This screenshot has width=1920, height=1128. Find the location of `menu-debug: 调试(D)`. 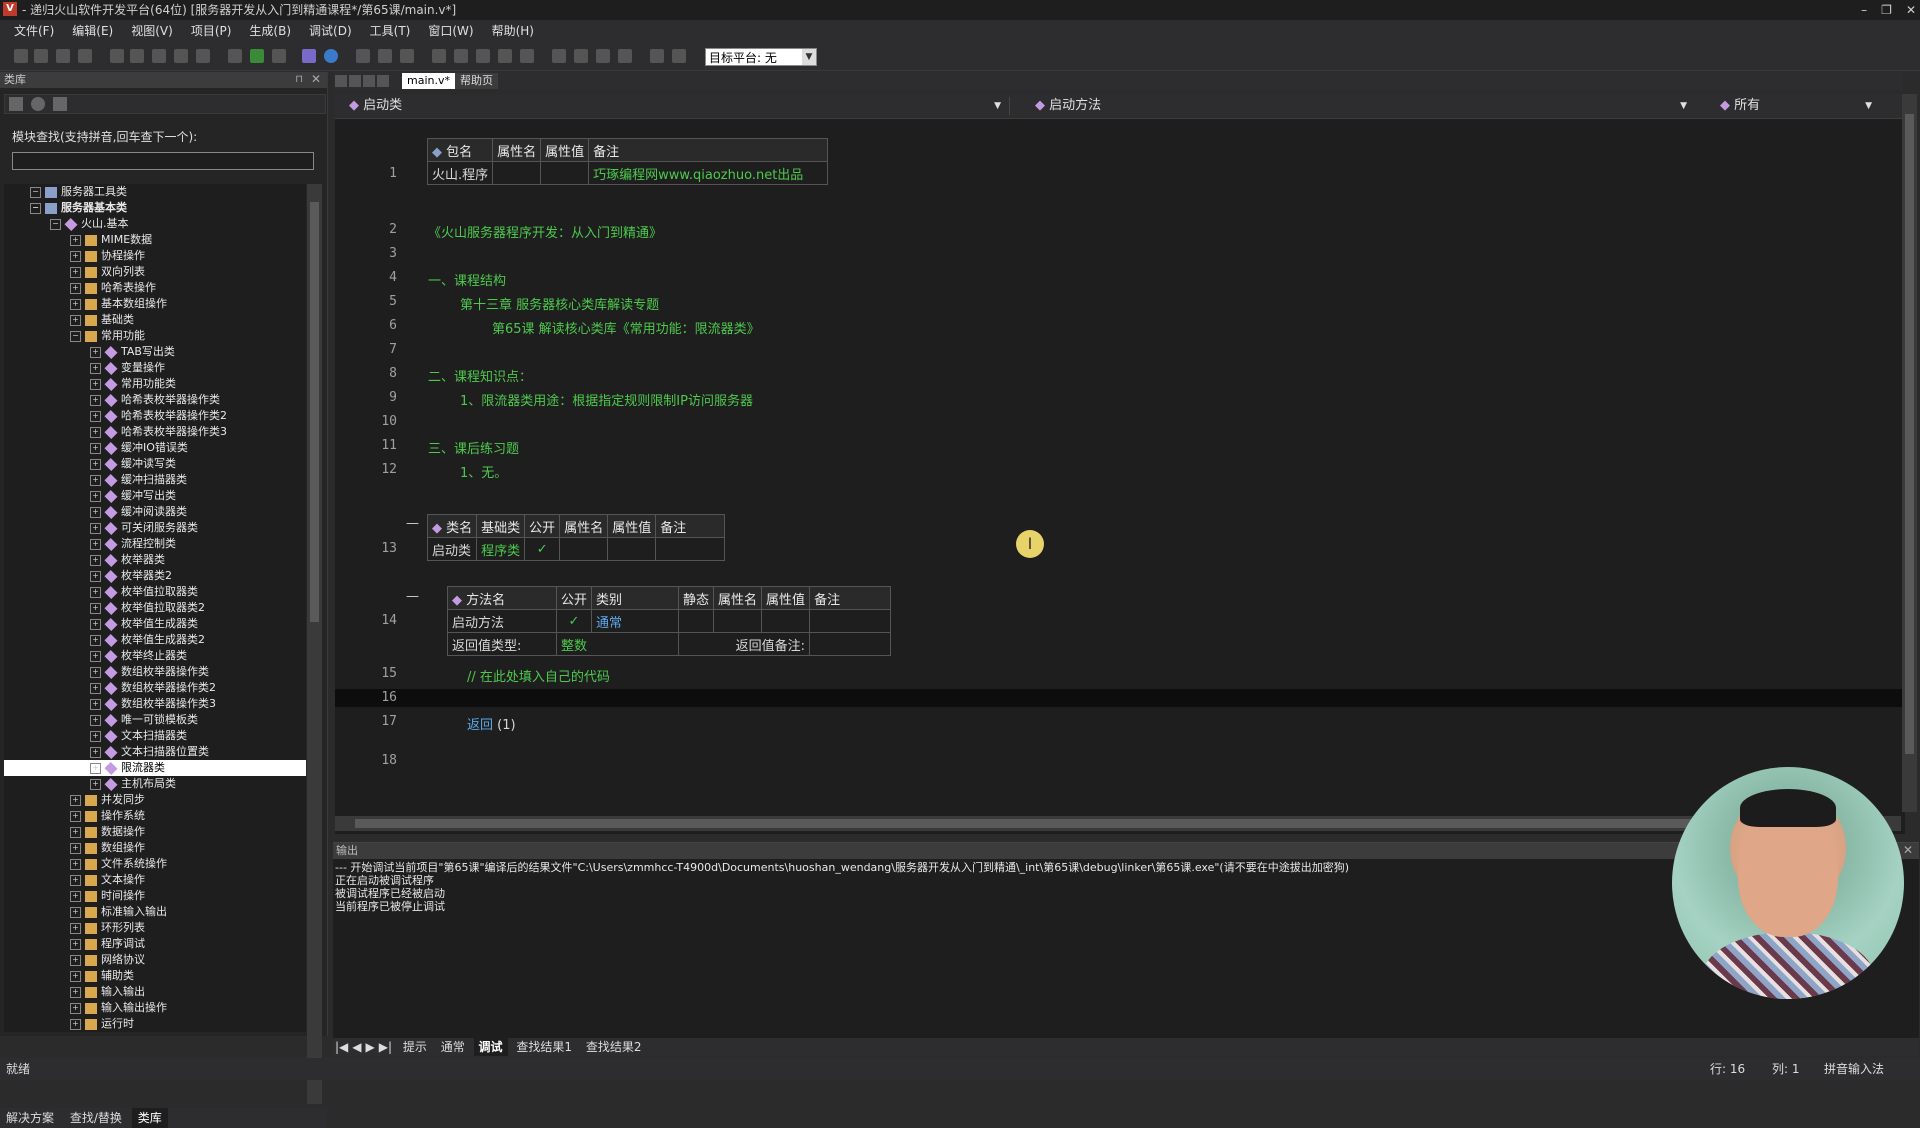

menu-debug: 调试(D) is located at coordinates (330, 31).